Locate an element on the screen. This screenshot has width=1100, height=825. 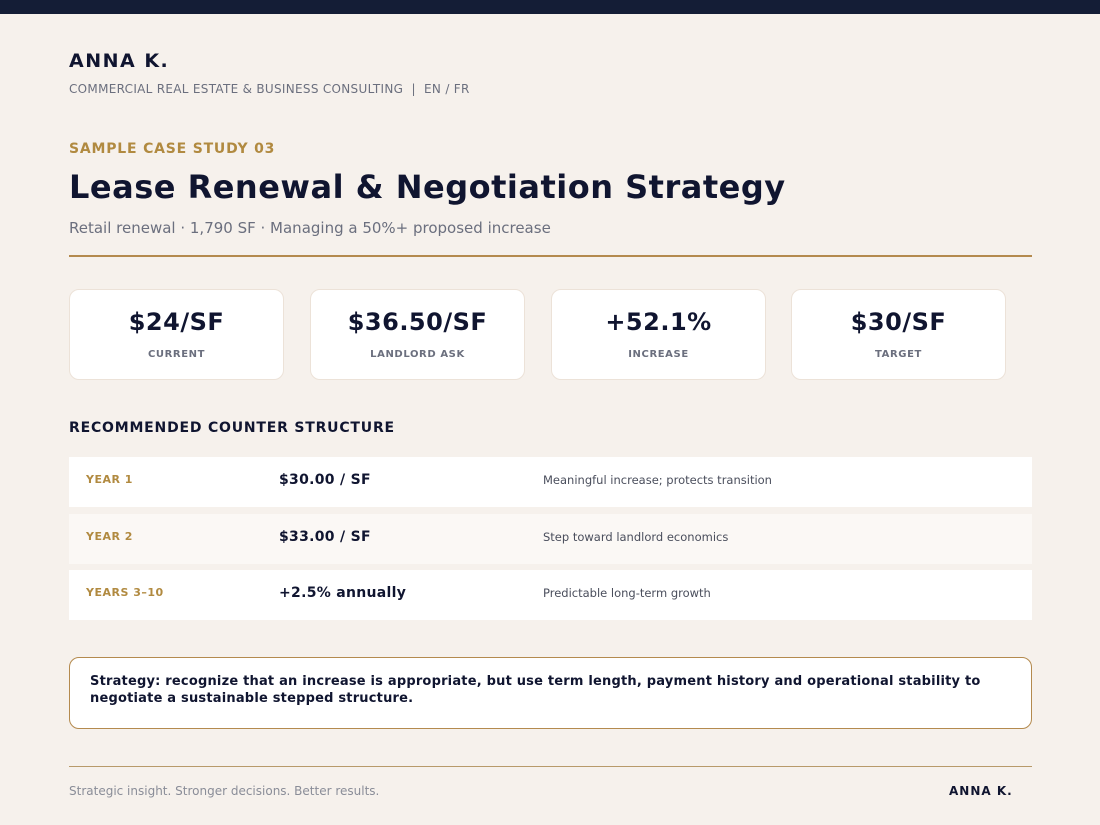
stat-value: $30/SF is located at coordinates (898, 322).